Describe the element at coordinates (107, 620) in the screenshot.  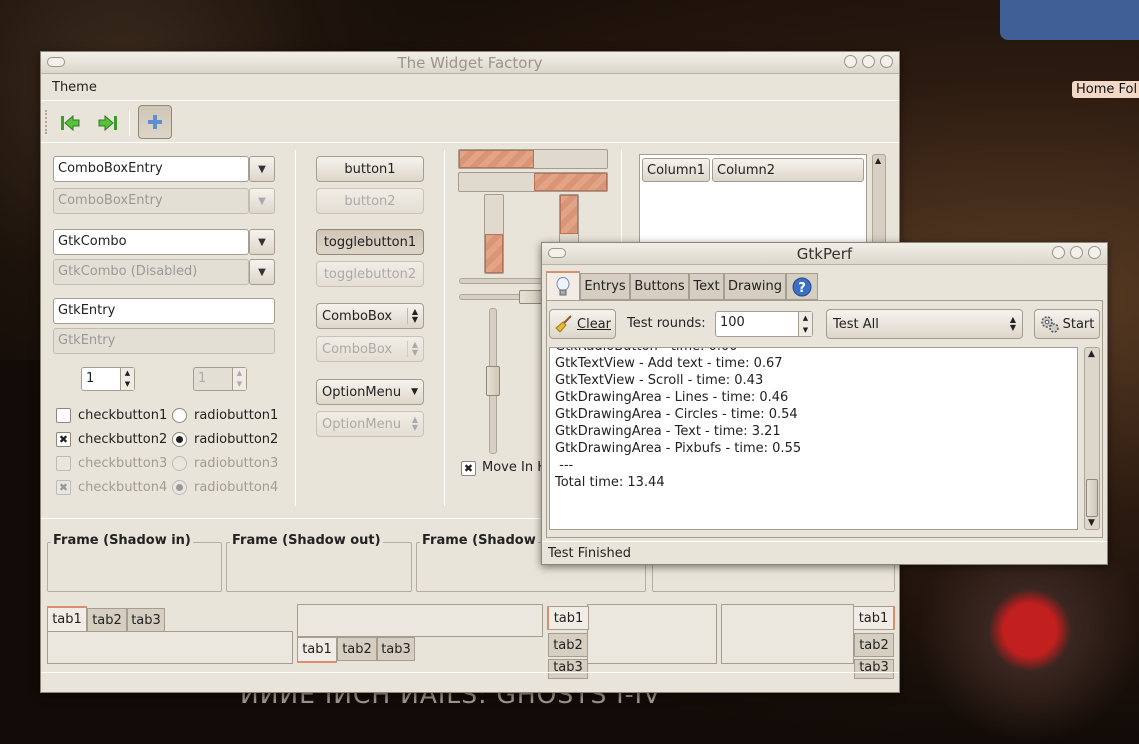
I see `notebook-top-tab2: tab2` at that location.